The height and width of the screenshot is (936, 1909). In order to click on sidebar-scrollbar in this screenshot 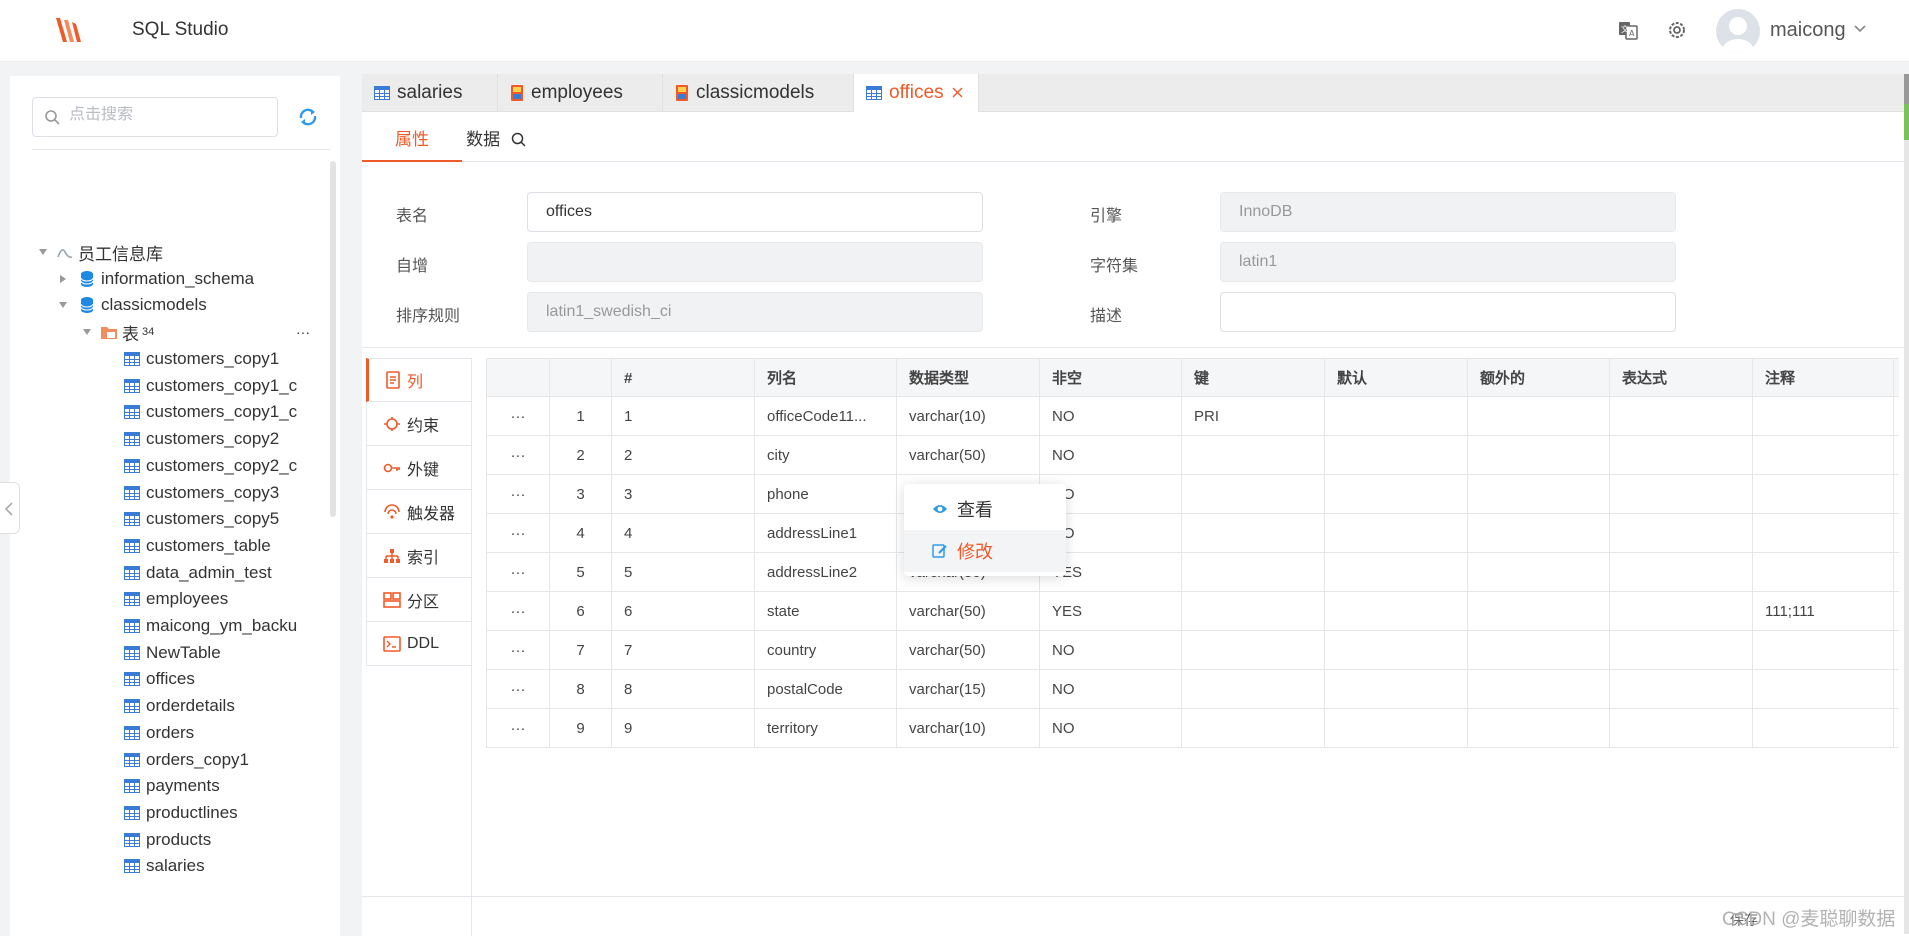, I will do `click(333, 339)`.